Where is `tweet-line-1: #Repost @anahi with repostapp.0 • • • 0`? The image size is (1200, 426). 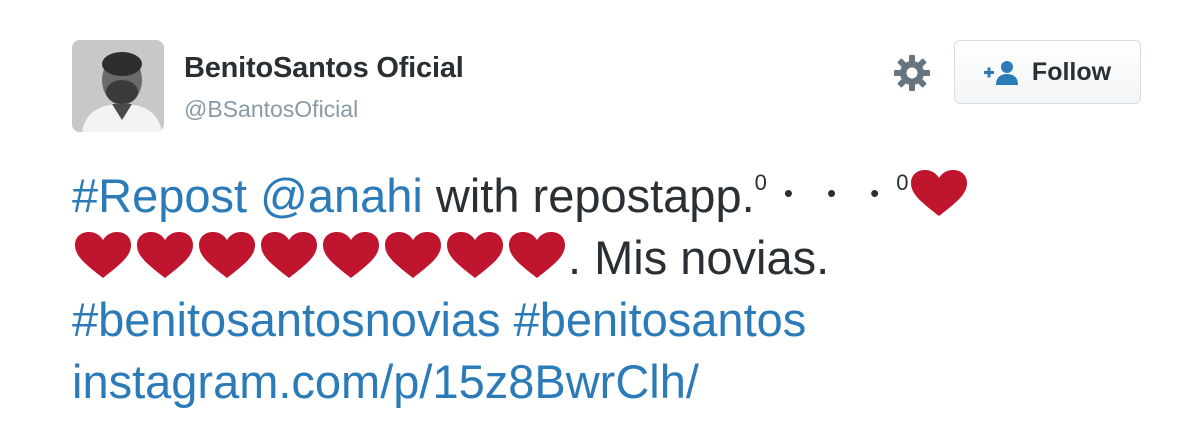
tweet-line-1: #Repost @anahi with repostapp.0 • • • 0 is located at coordinates (612, 194).